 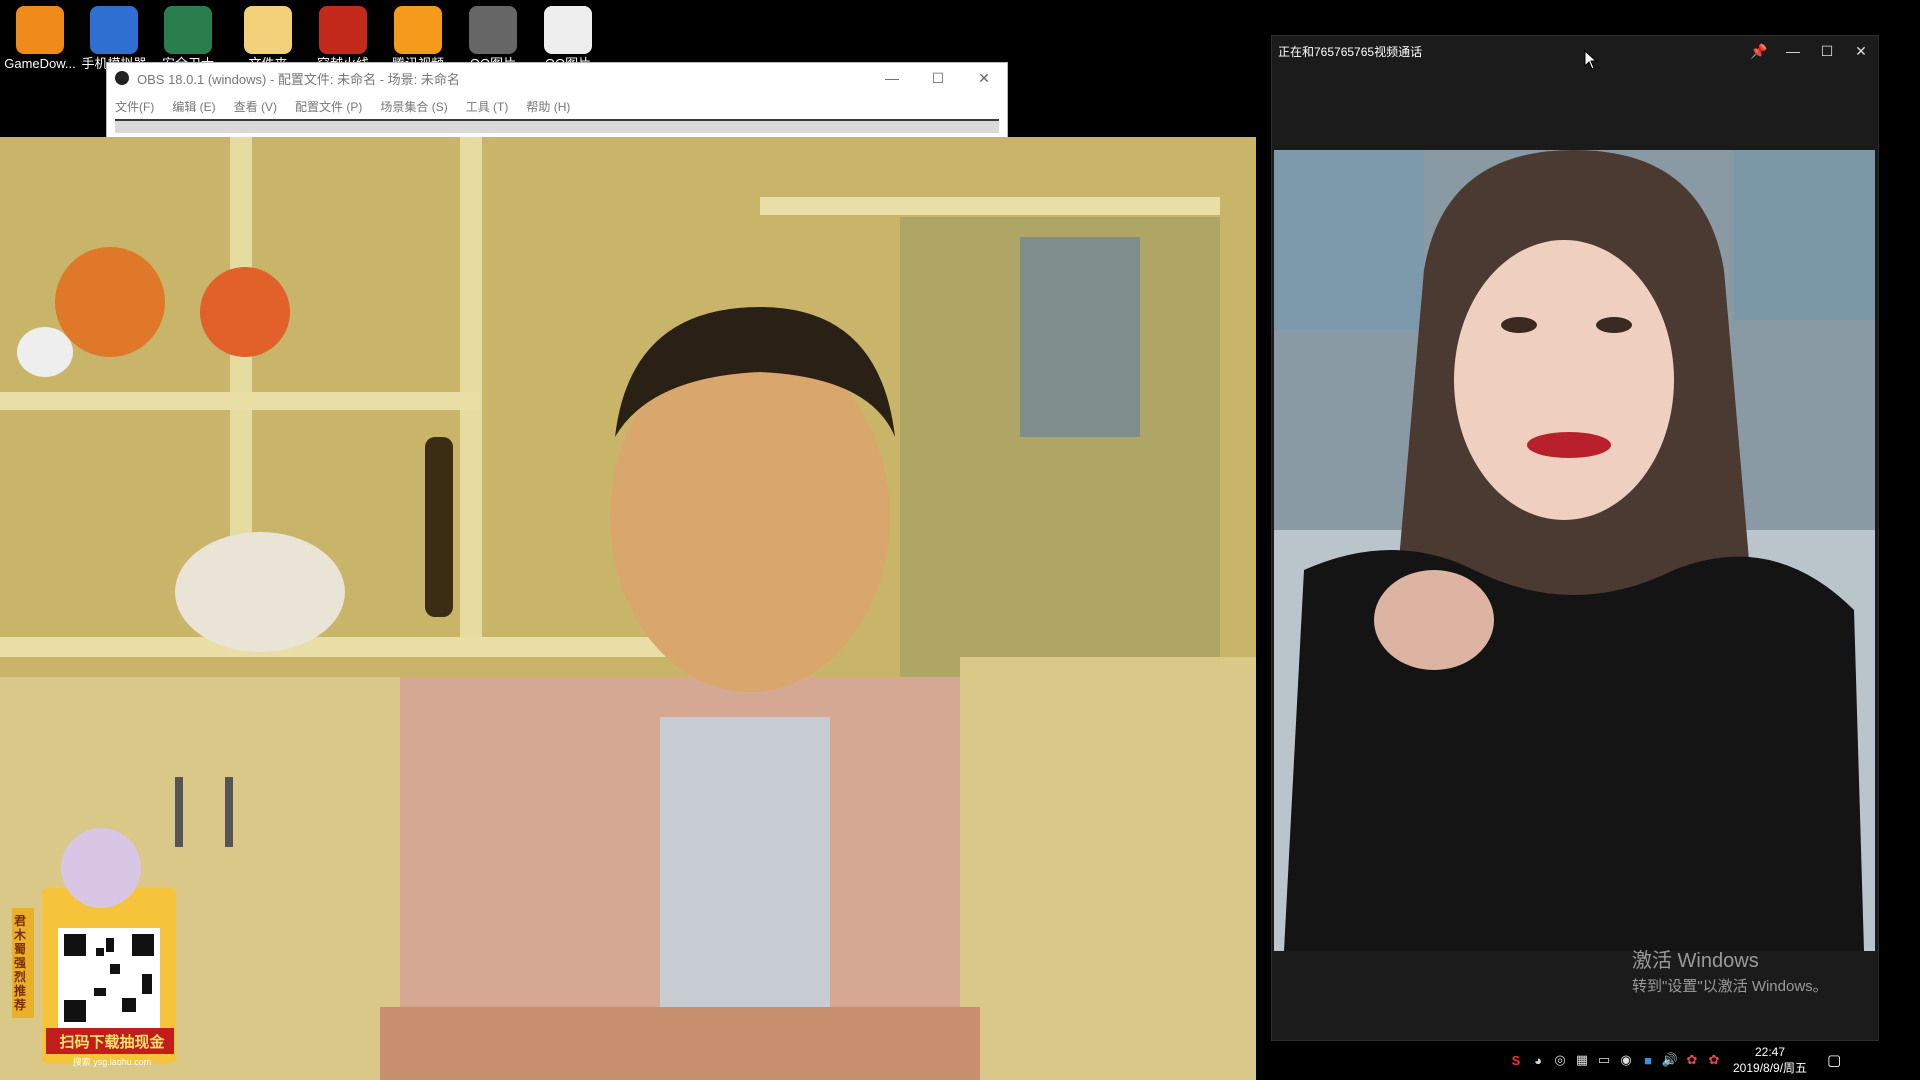 I want to click on gamedownloader-icon, so click(x=40, y=30).